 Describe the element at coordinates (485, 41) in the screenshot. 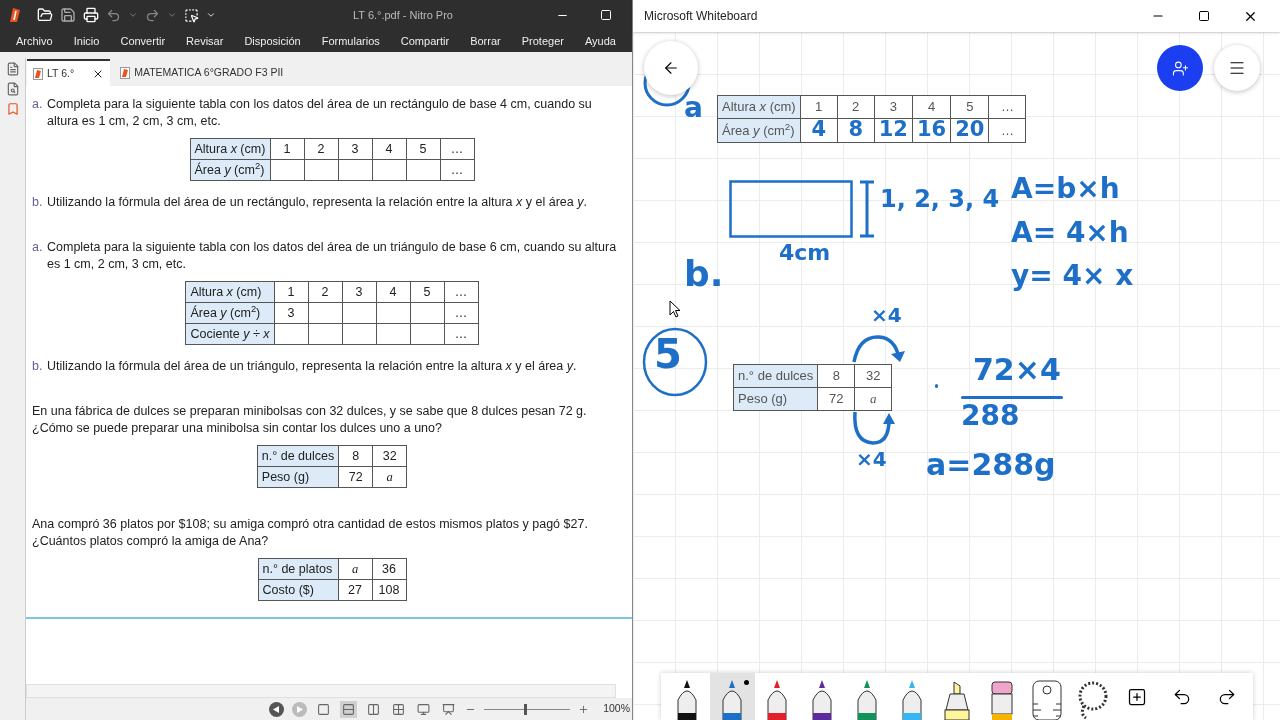

I see `menu-item: Borrar` at that location.